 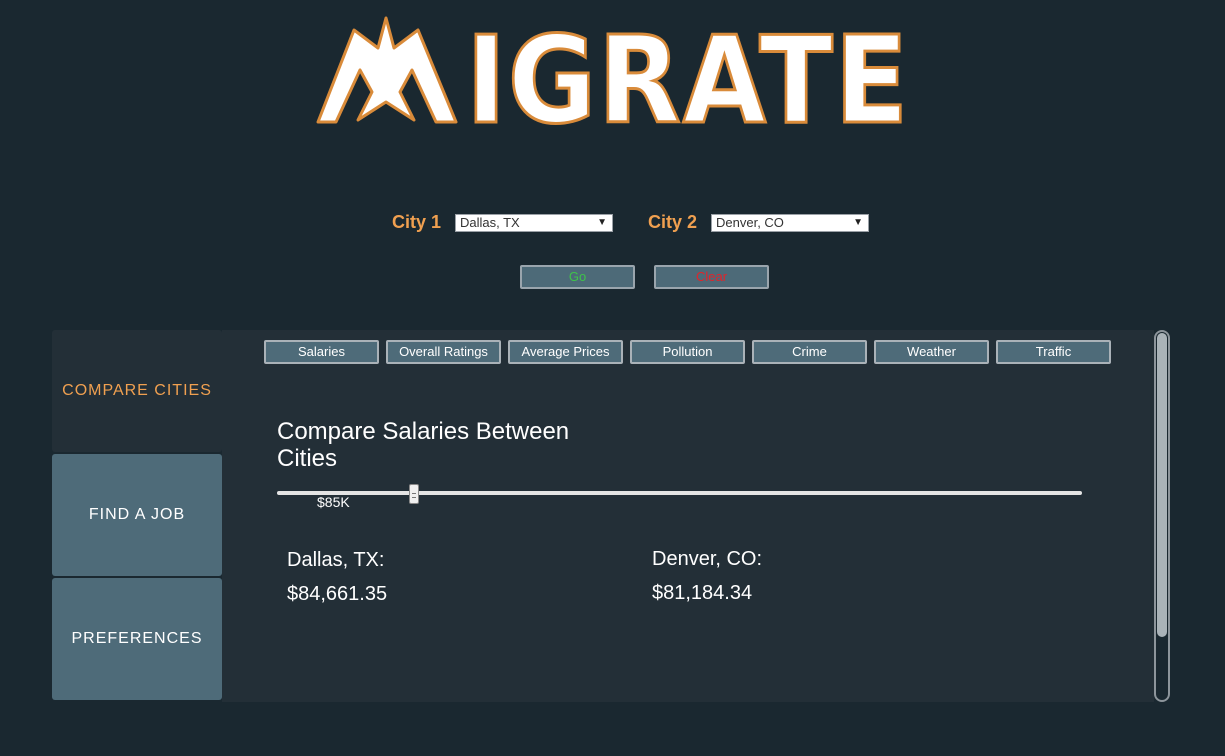 I want to click on sidebar-item-label: PREFERENCES, so click(x=137, y=638).